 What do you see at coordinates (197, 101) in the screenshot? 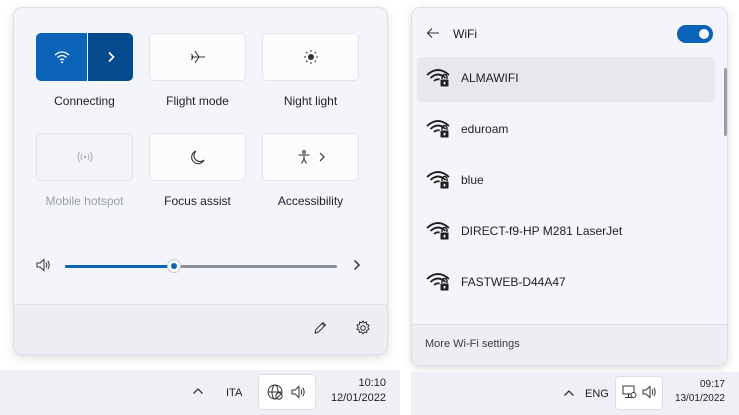
I see `tile-label-flight-mode: Flight mode` at bounding box center [197, 101].